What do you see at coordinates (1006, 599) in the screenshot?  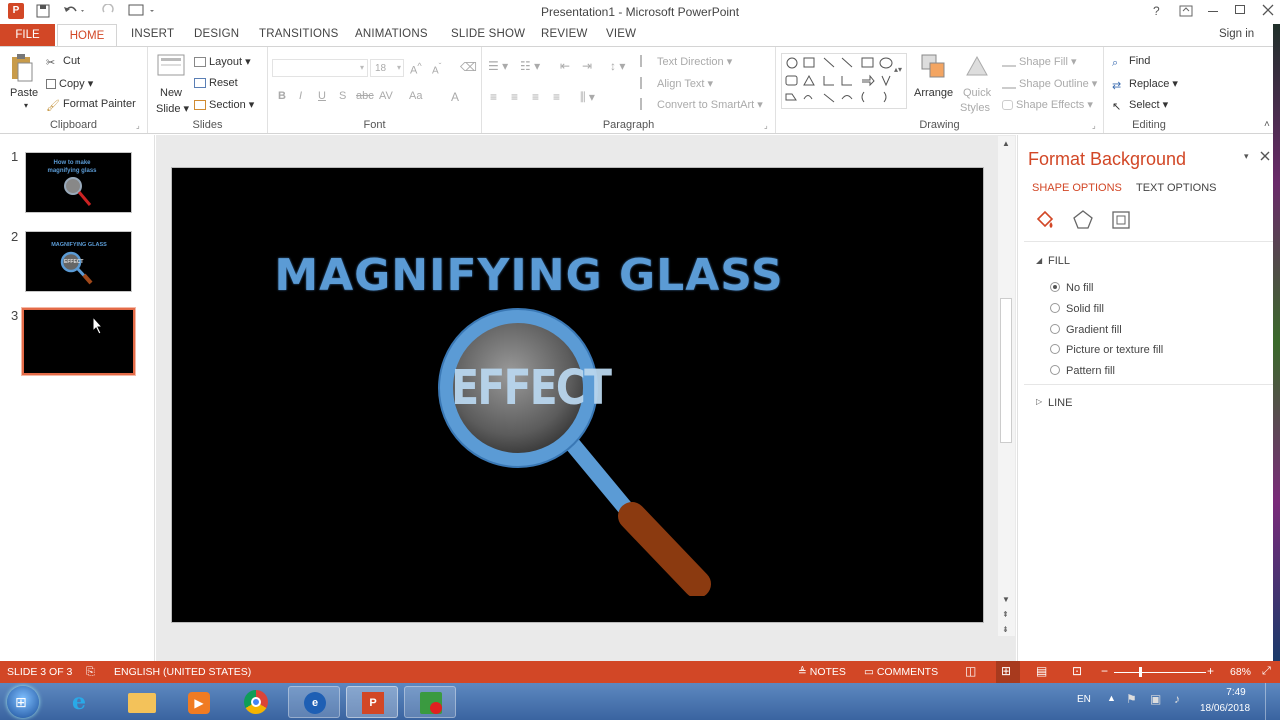 I see `scroll-down-icon: ▼` at bounding box center [1006, 599].